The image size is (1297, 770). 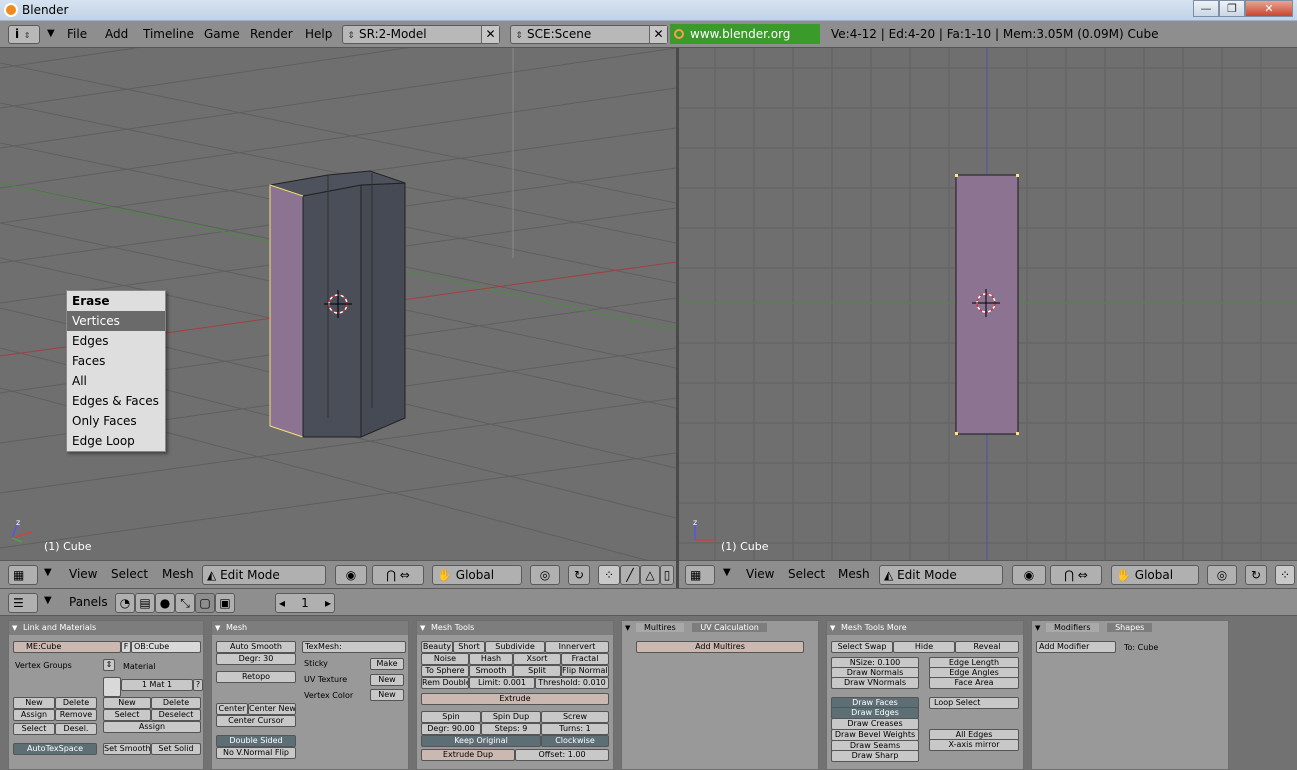 What do you see at coordinates (491, 659) in the screenshot?
I see `hash-button: Hash` at bounding box center [491, 659].